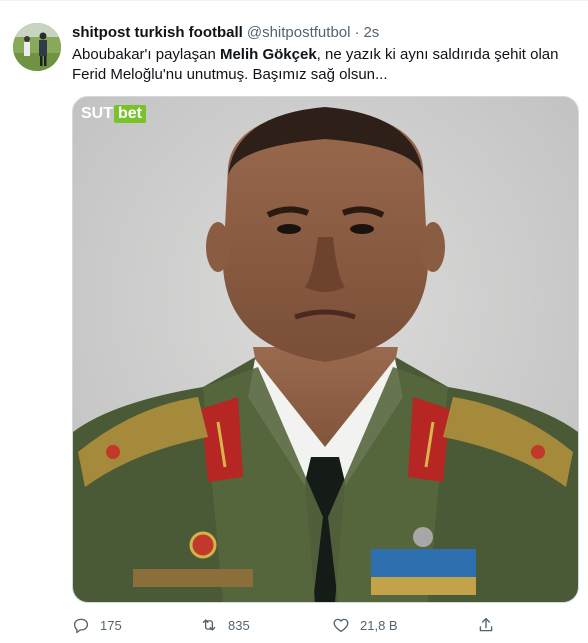  What do you see at coordinates (209, 625) in the screenshot?
I see `retweet-icon` at bounding box center [209, 625].